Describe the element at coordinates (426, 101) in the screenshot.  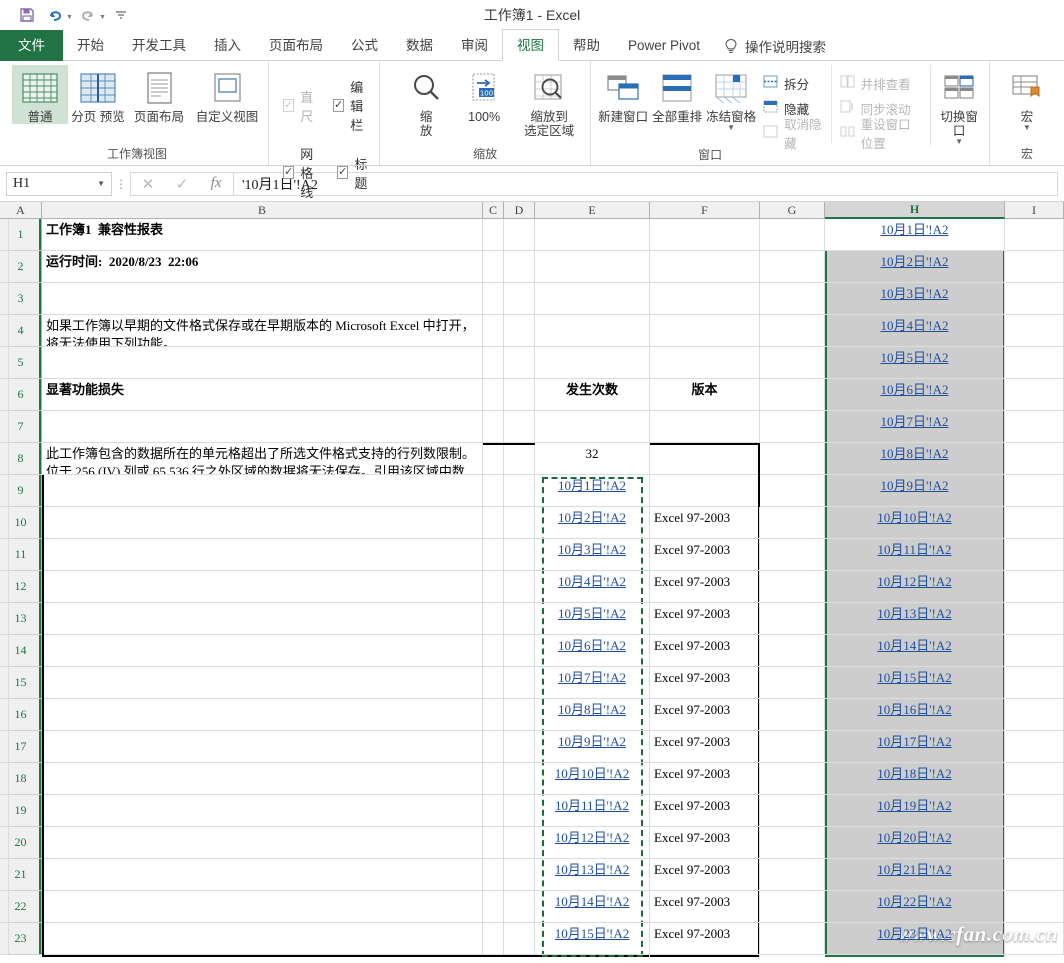
I see `zoom-button: 缩 放` at that location.